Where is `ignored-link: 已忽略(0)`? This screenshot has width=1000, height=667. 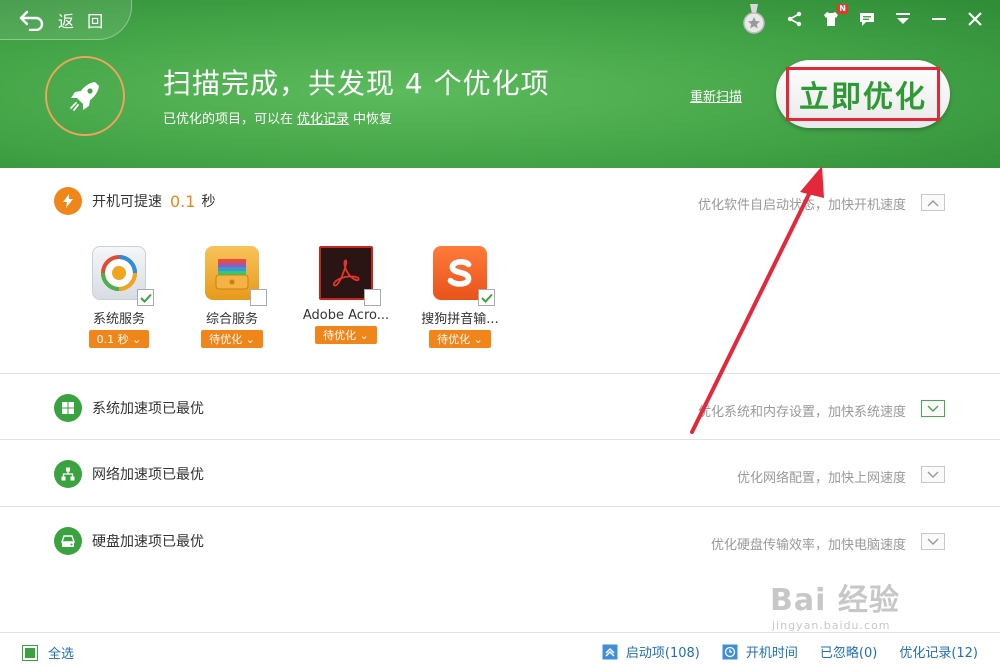 ignored-link: 已忽略(0) is located at coordinates (848, 651).